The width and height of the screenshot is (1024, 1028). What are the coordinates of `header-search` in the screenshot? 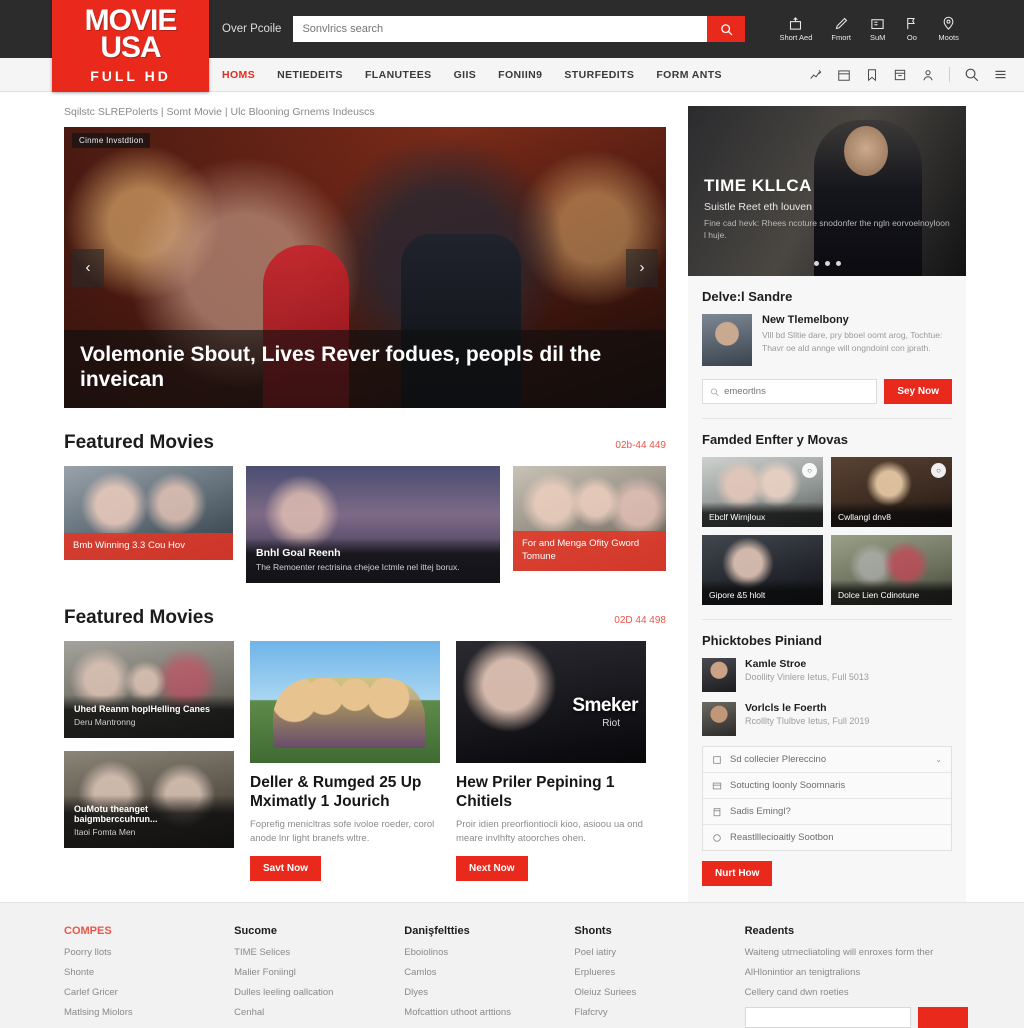 It's located at (519, 29).